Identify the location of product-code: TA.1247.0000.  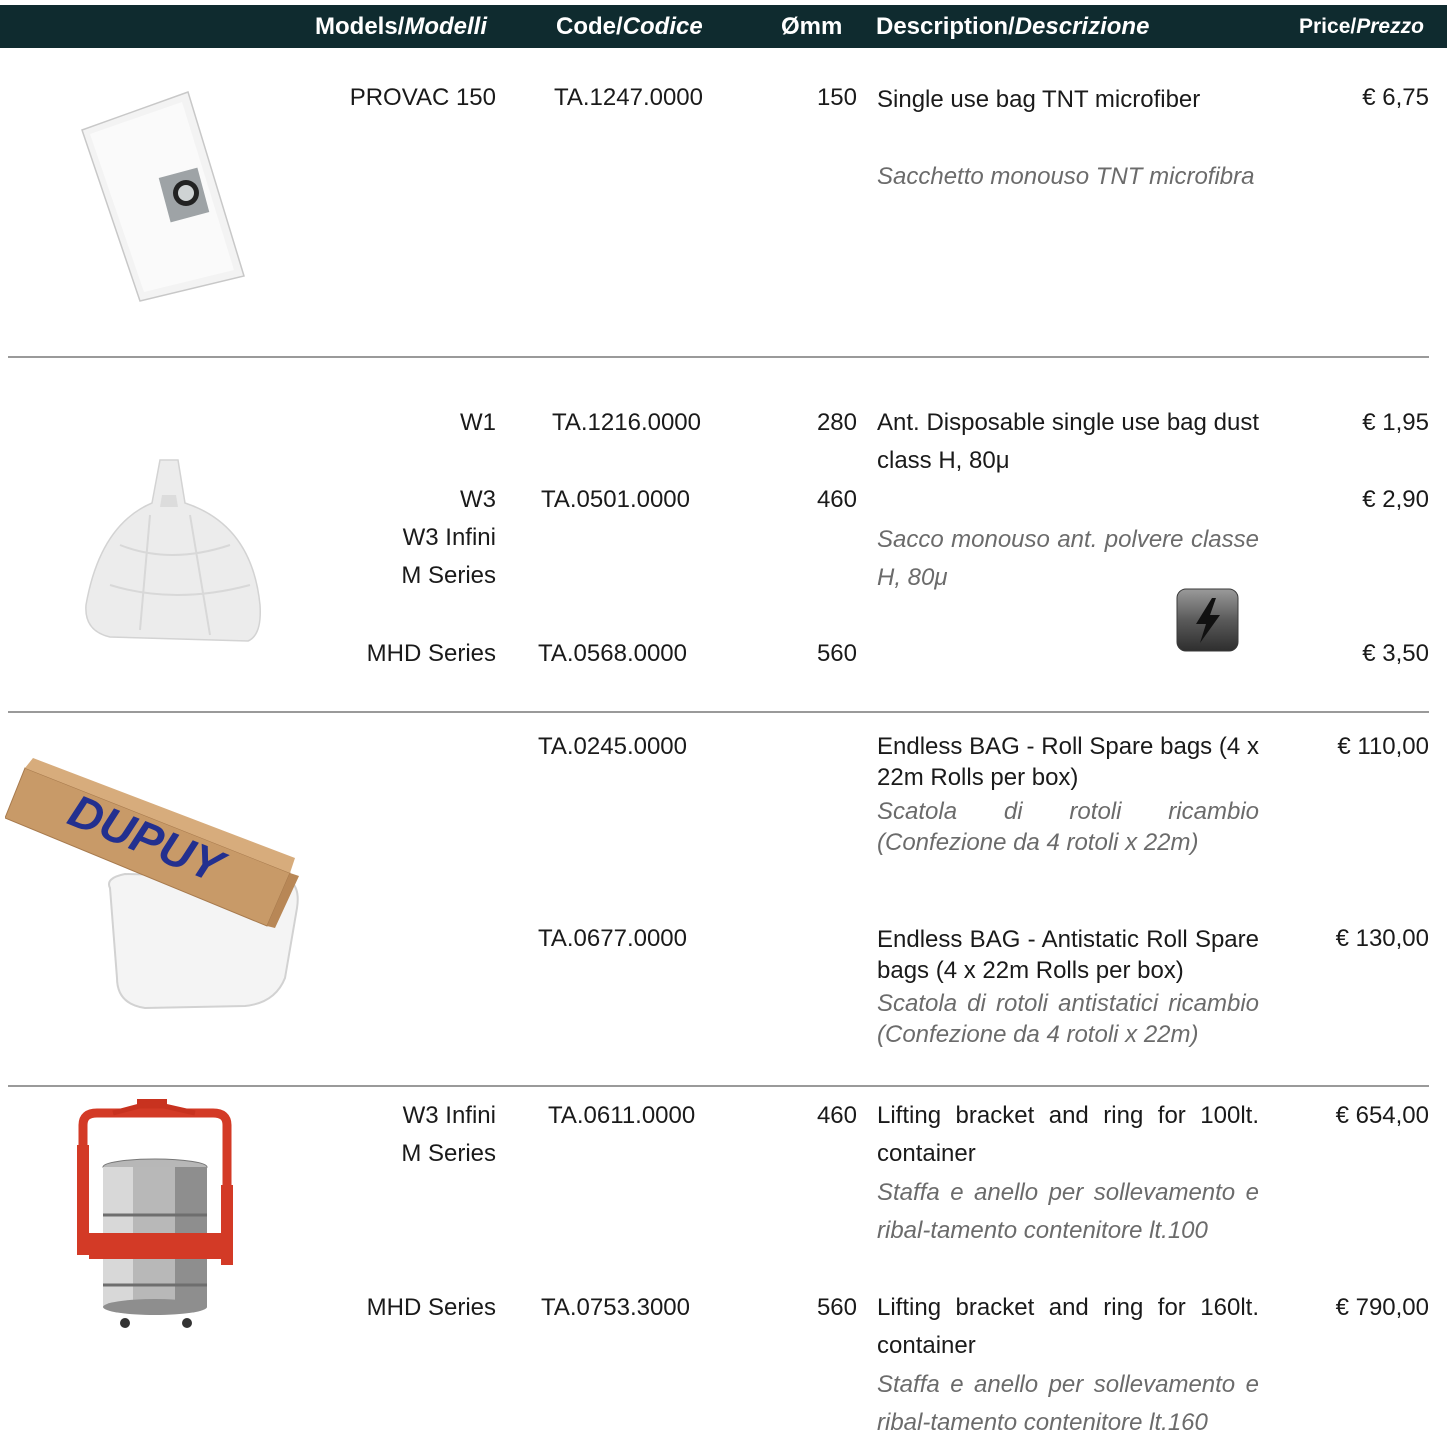
(629, 97).